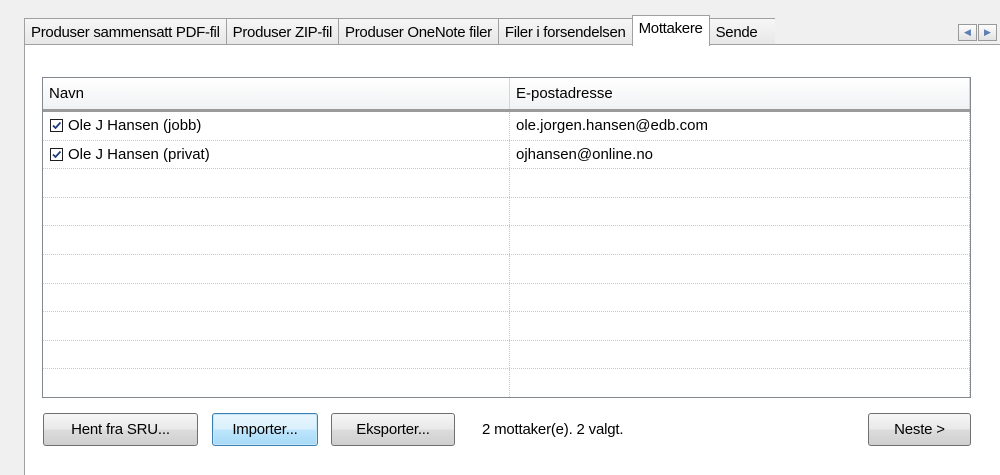 This screenshot has width=1000, height=475. Describe the element at coordinates (135, 126) in the screenshot. I see `recipient-name: Ole J Hansen (jobb)` at that location.